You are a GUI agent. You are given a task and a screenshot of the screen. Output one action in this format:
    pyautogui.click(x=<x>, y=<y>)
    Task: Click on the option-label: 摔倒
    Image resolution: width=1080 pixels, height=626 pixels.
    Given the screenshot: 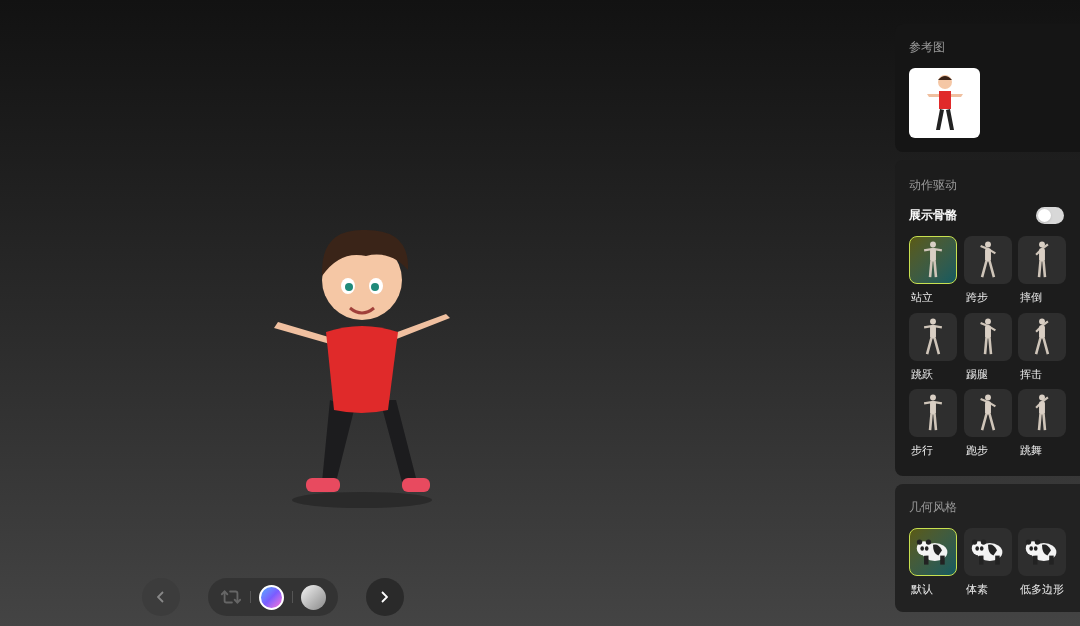 What is the action you would take?
    pyautogui.click(x=1031, y=298)
    